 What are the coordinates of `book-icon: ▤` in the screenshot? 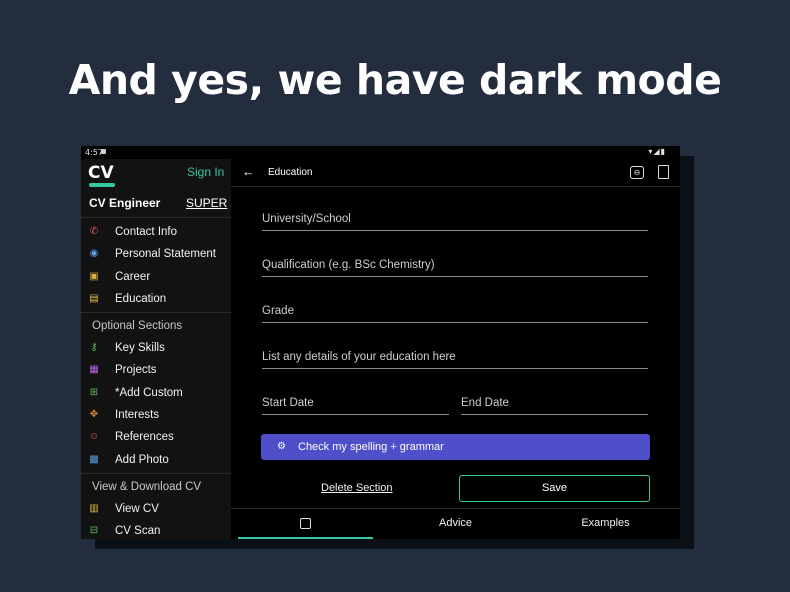 It's located at (94, 298).